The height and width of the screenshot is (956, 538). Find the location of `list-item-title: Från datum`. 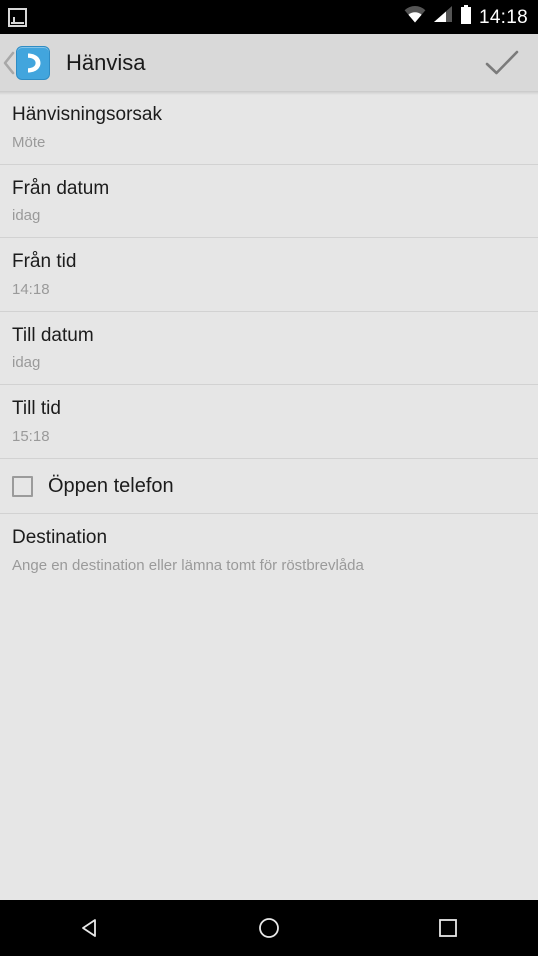

list-item-title: Från datum is located at coordinates (61, 188).